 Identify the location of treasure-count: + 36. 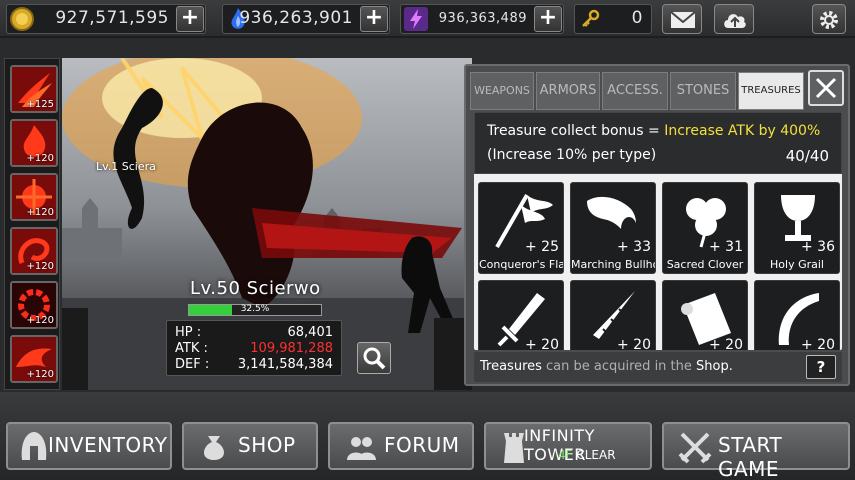
(818, 247).